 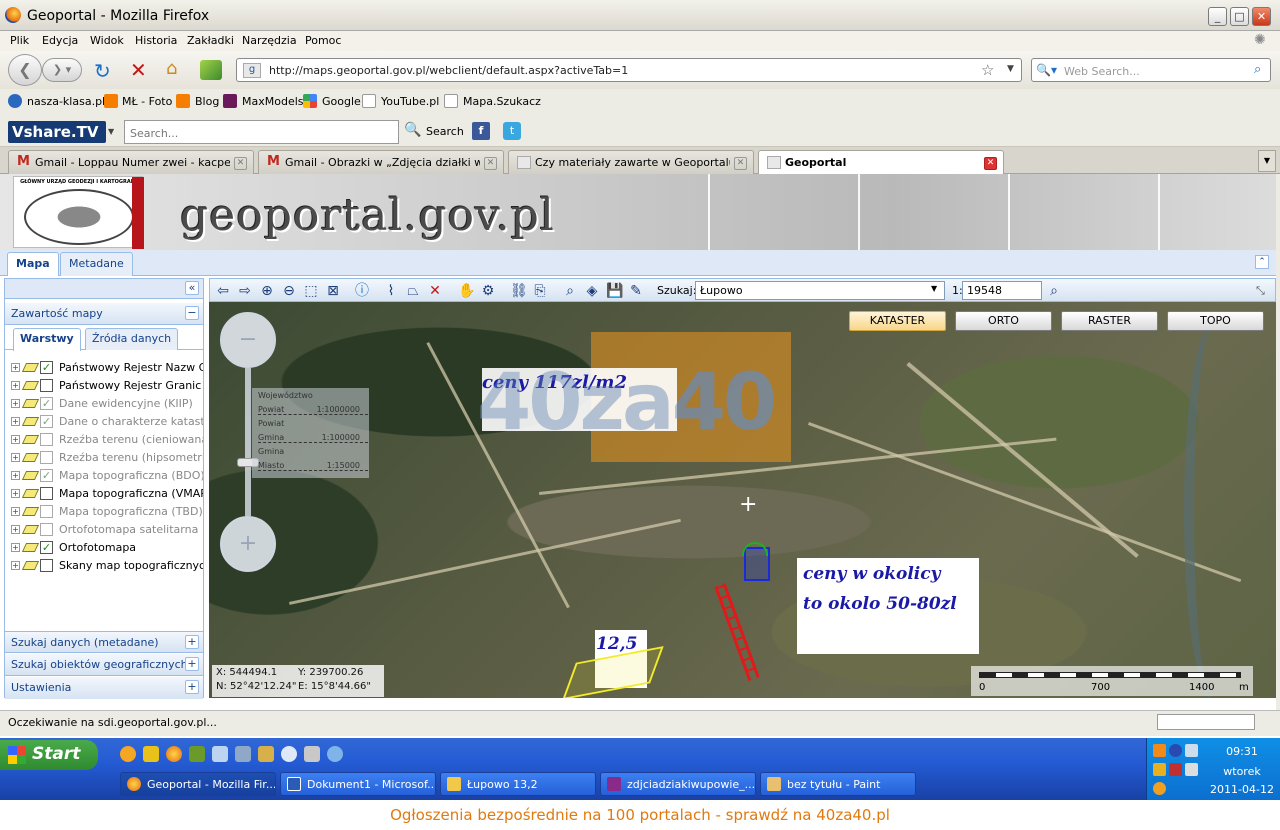 What do you see at coordinates (341, 101) in the screenshot?
I see `bookmark-google: Google` at bounding box center [341, 101].